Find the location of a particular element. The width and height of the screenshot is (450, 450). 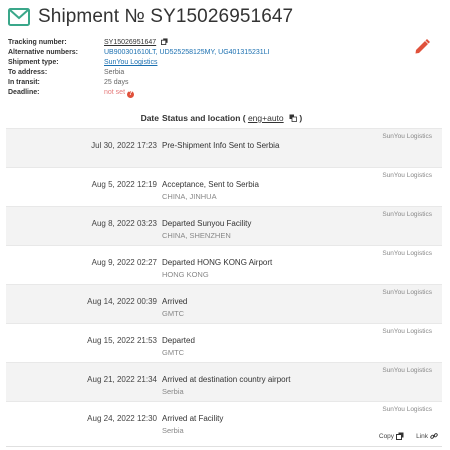

link-label: Link is located at coordinates (422, 436).